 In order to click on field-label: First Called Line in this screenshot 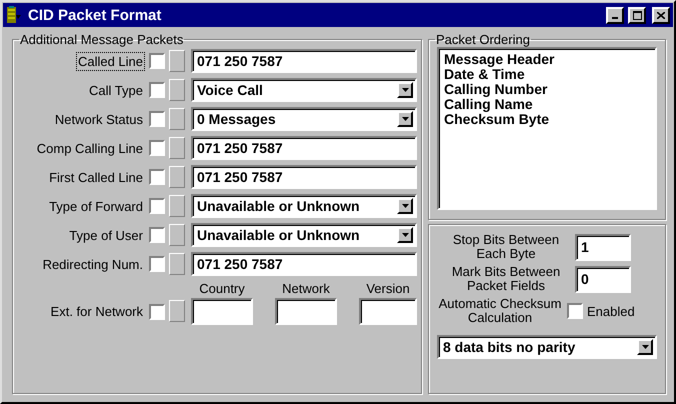, I will do `click(96, 177)`.